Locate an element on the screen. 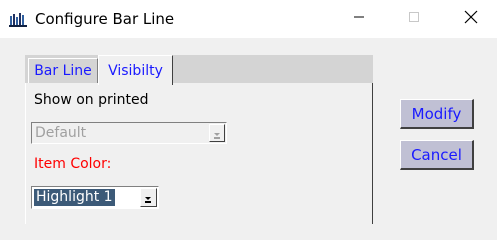 This screenshot has height=240, width=497. tab-strip: Bar Line Visibilty is located at coordinates (199, 70).